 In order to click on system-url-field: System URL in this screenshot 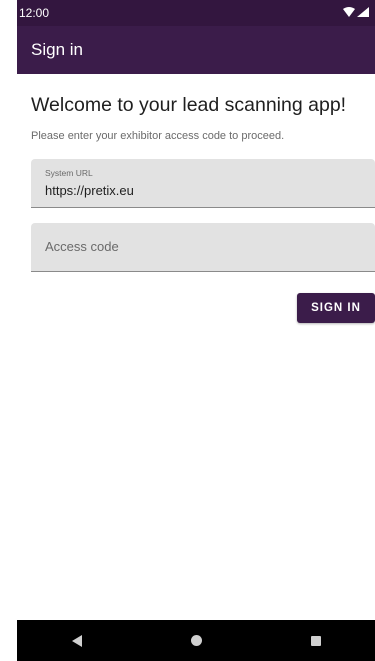, I will do `click(203, 183)`.